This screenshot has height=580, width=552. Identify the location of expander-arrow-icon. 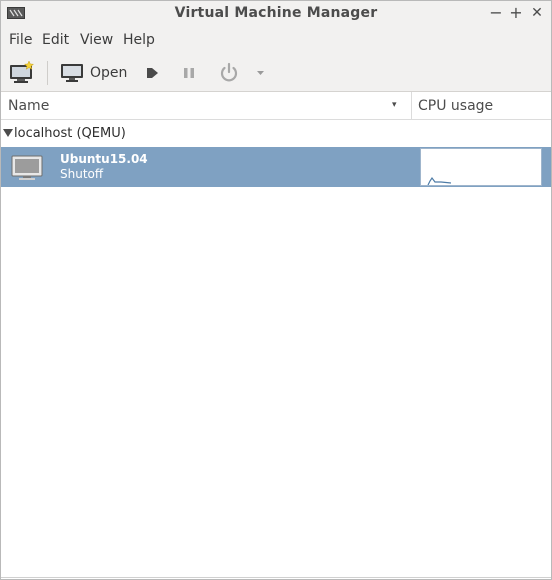
(8, 133).